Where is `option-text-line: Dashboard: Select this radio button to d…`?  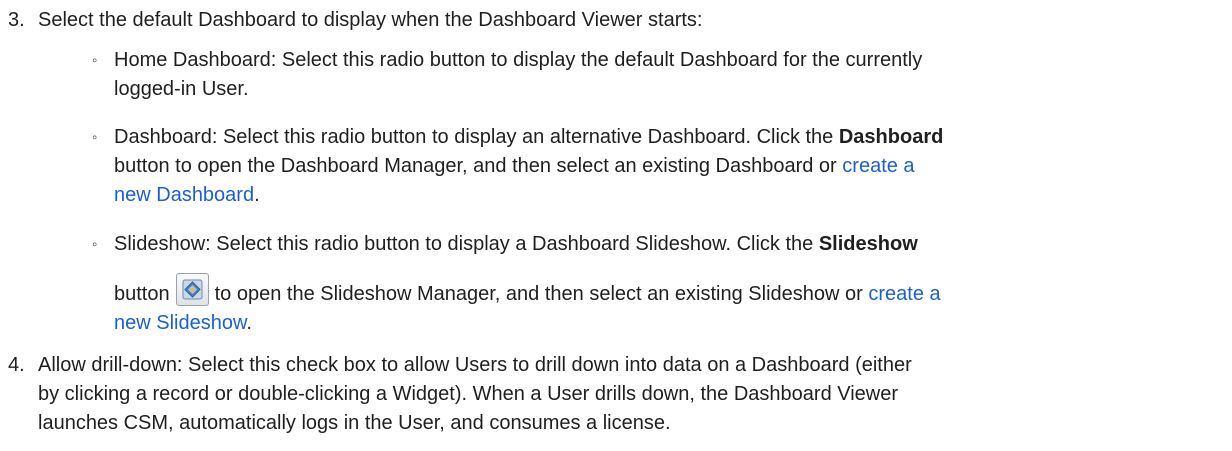 option-text-line: Dashboard: Select this radio button to d… is located at coordinates (659, 137).